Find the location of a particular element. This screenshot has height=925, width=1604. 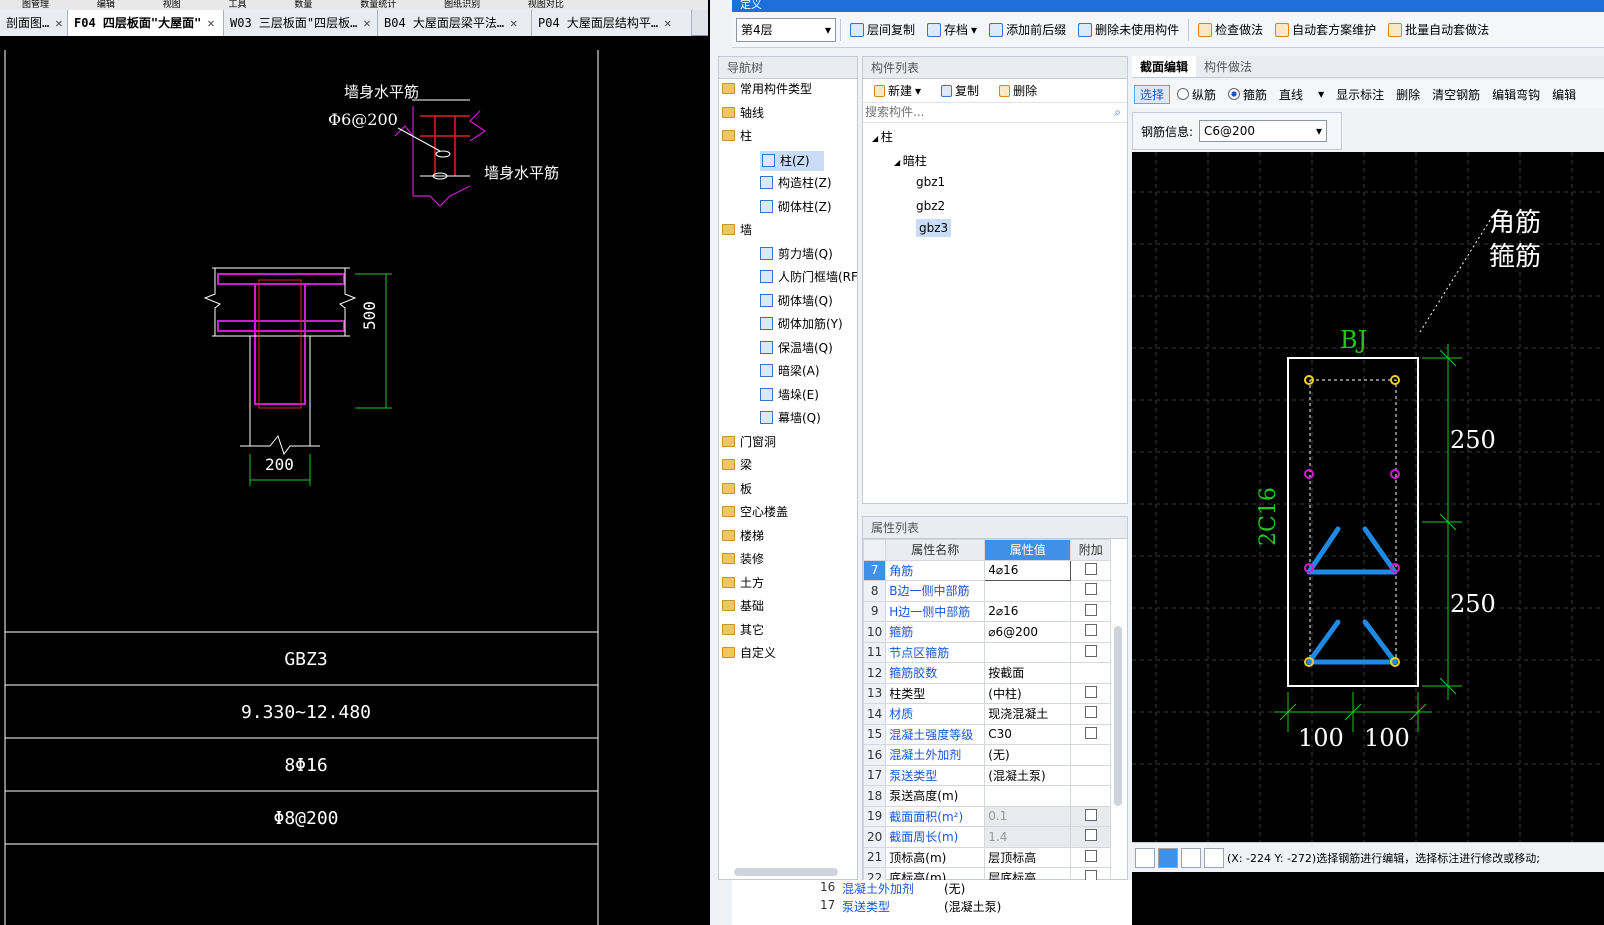

property-row: 9 H边一侧中部筋 2⌀16 is located at coordinates (987, 611).